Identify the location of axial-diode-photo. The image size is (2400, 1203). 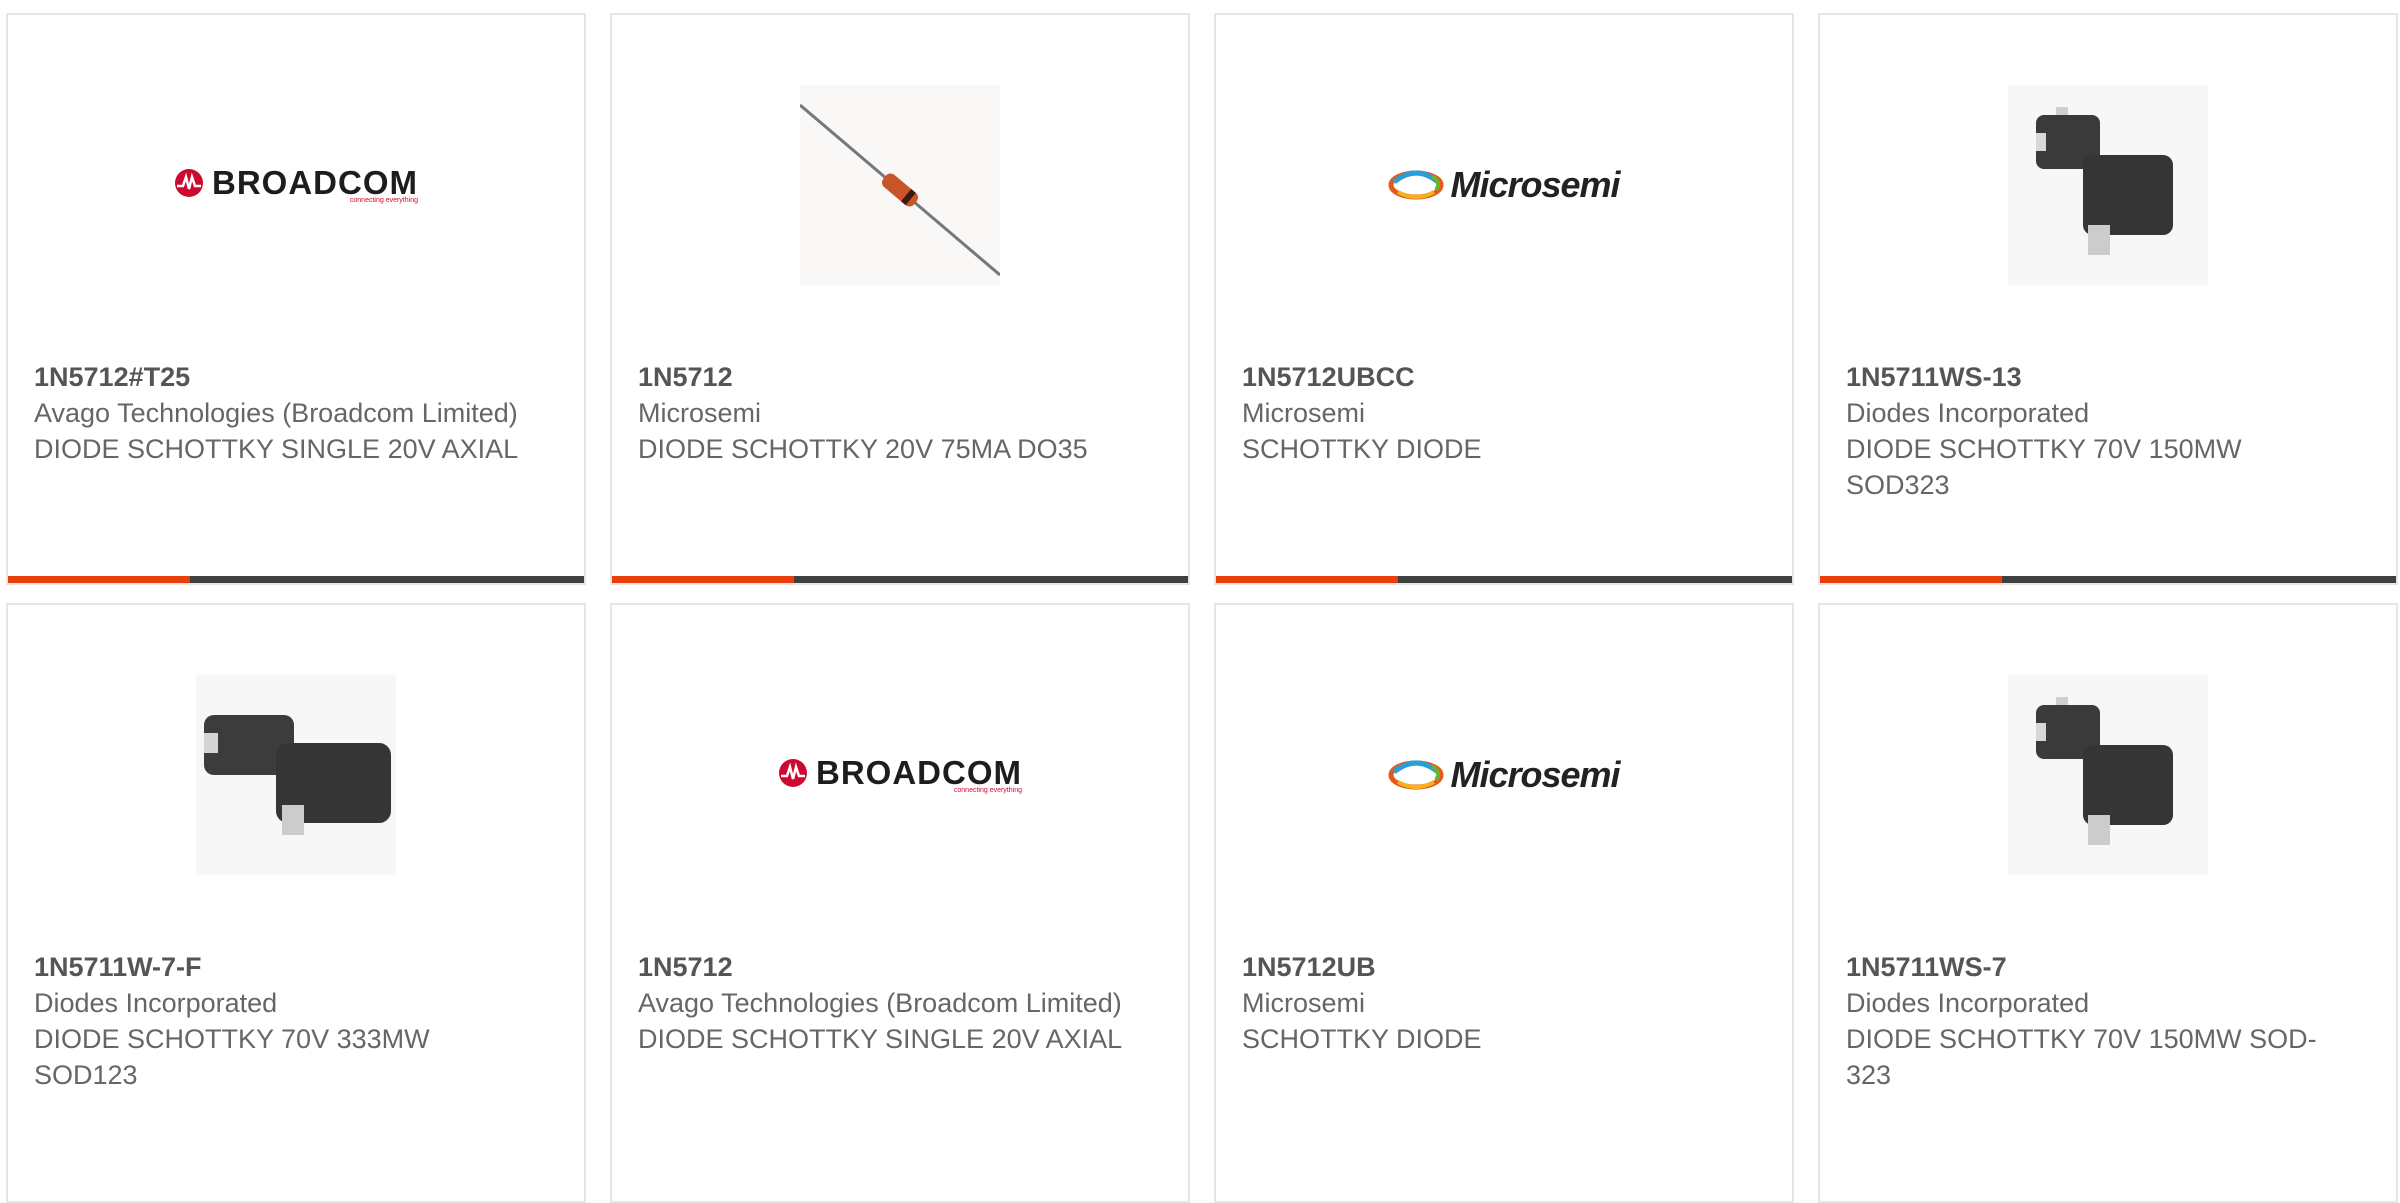
(900, 185).